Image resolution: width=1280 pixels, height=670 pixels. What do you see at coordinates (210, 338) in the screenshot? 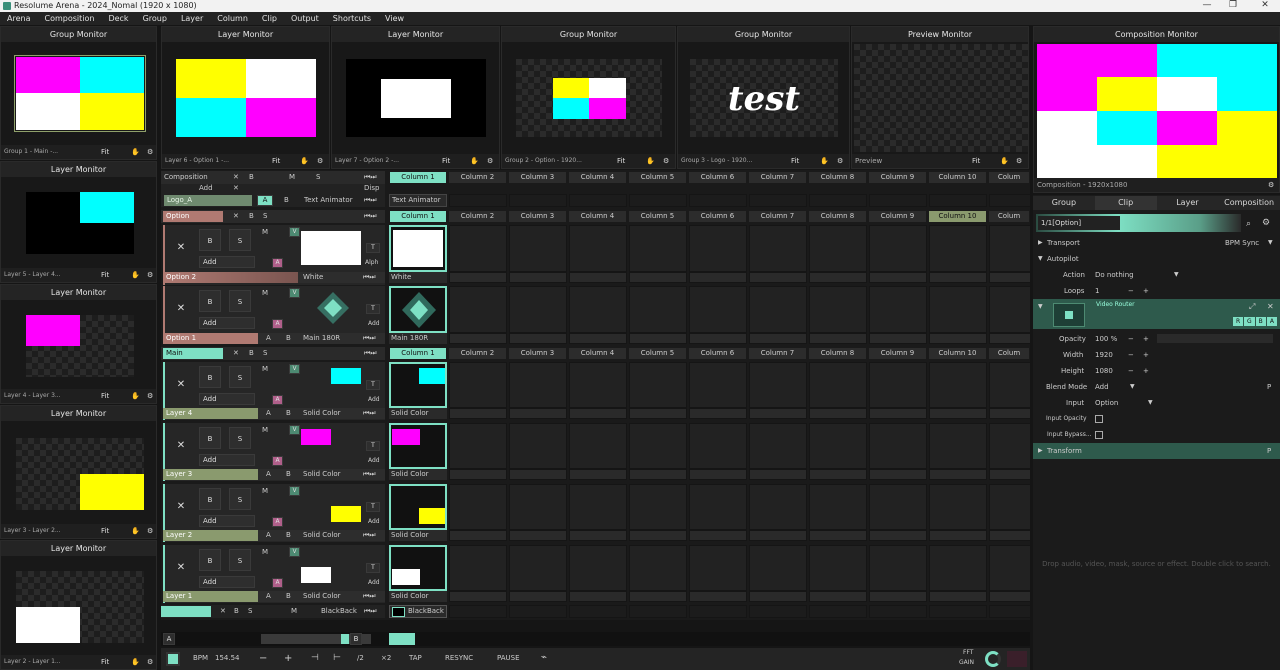
I see `layer-name-tag: Option 1` at bounding box center [210, 338].